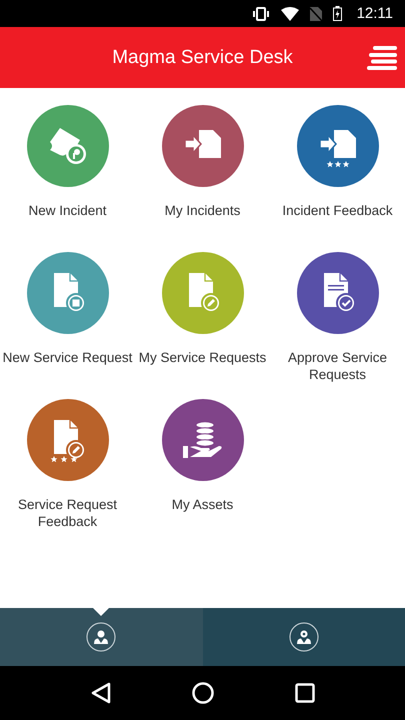  What do you see at coordinates (100, 693) in the screenshot?
I see `back-icon` at bounding box center [100, 693].